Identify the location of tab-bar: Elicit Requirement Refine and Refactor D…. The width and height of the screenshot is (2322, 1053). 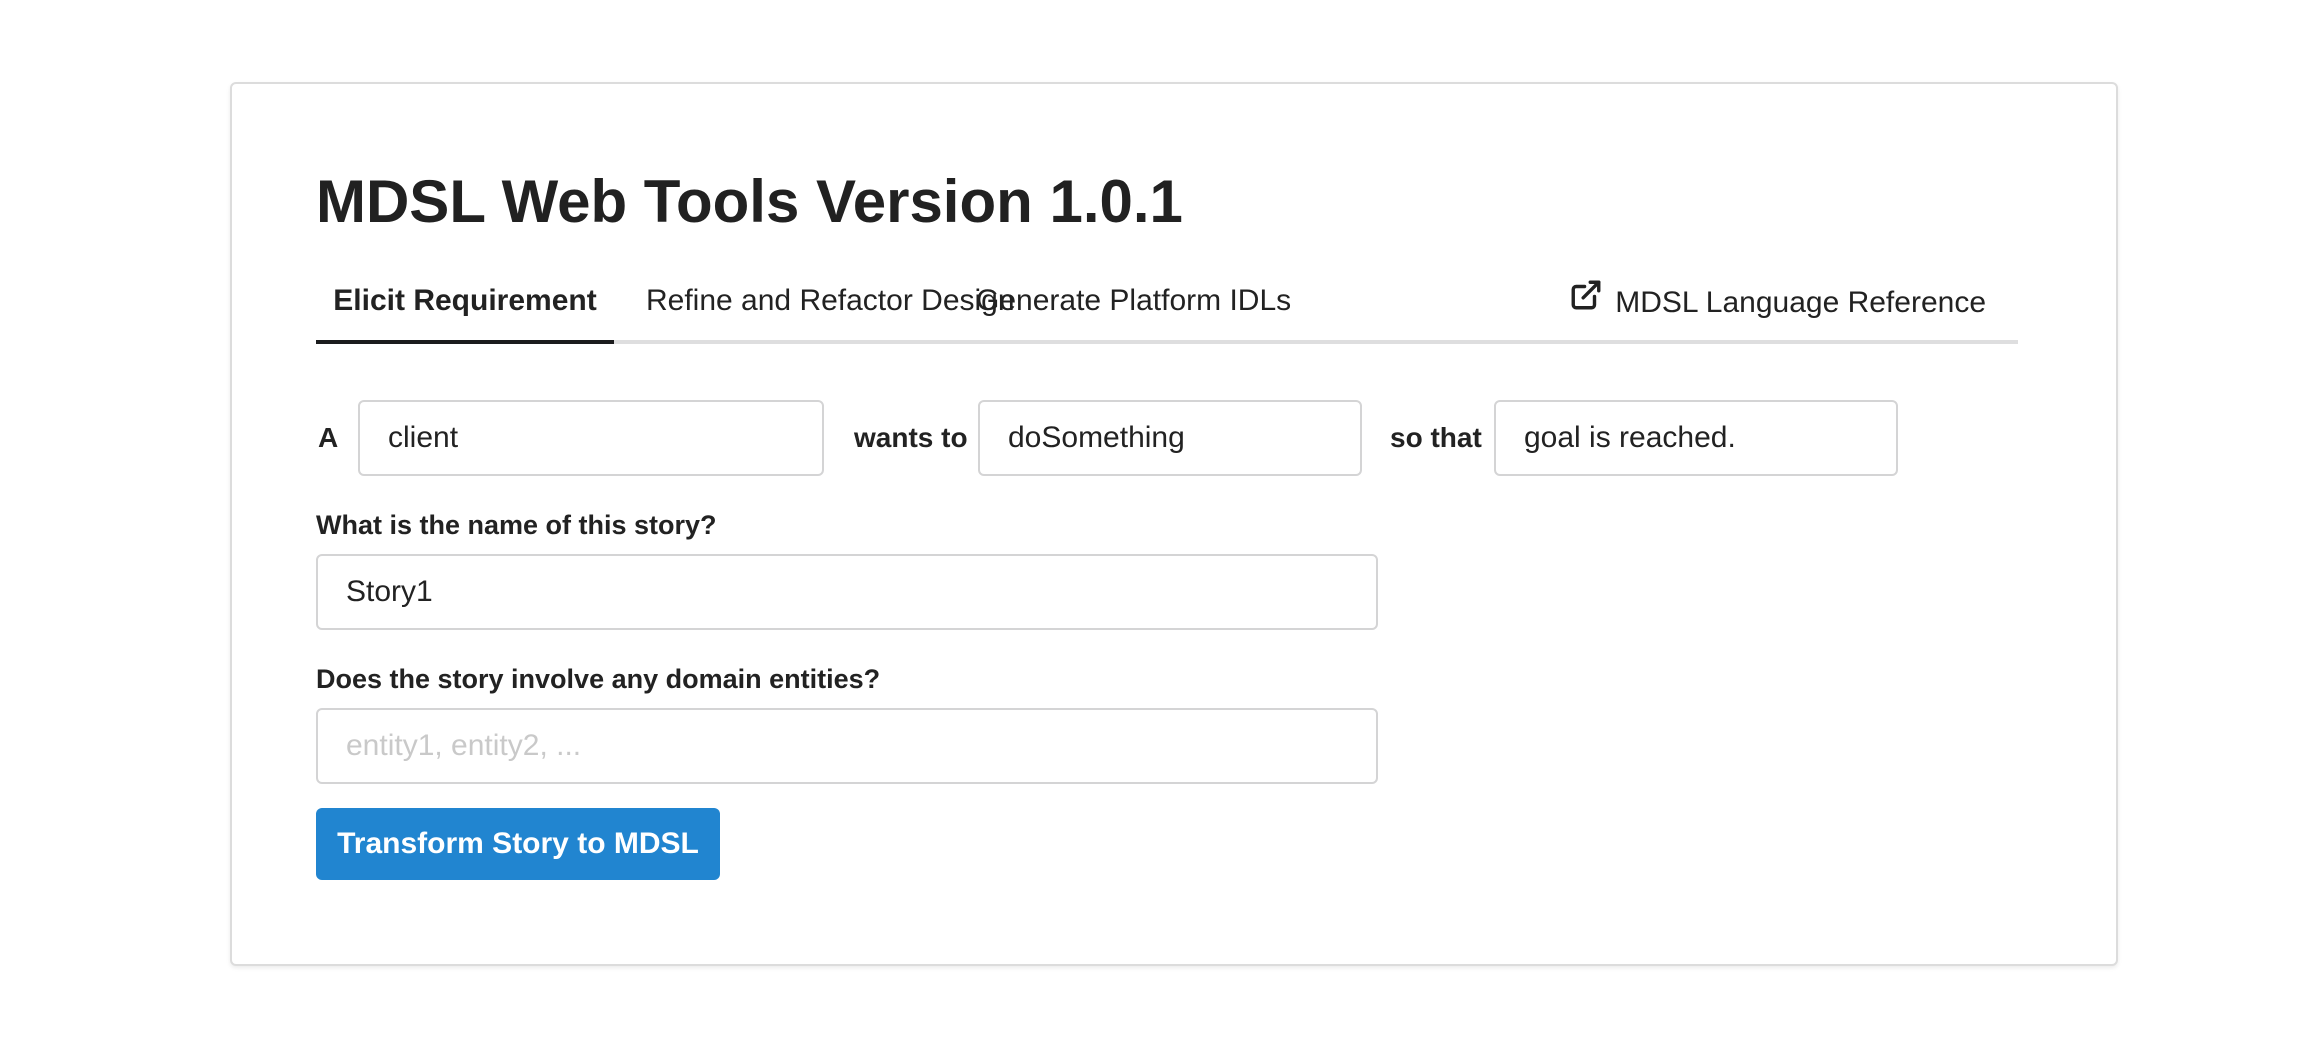
(1167, 303).